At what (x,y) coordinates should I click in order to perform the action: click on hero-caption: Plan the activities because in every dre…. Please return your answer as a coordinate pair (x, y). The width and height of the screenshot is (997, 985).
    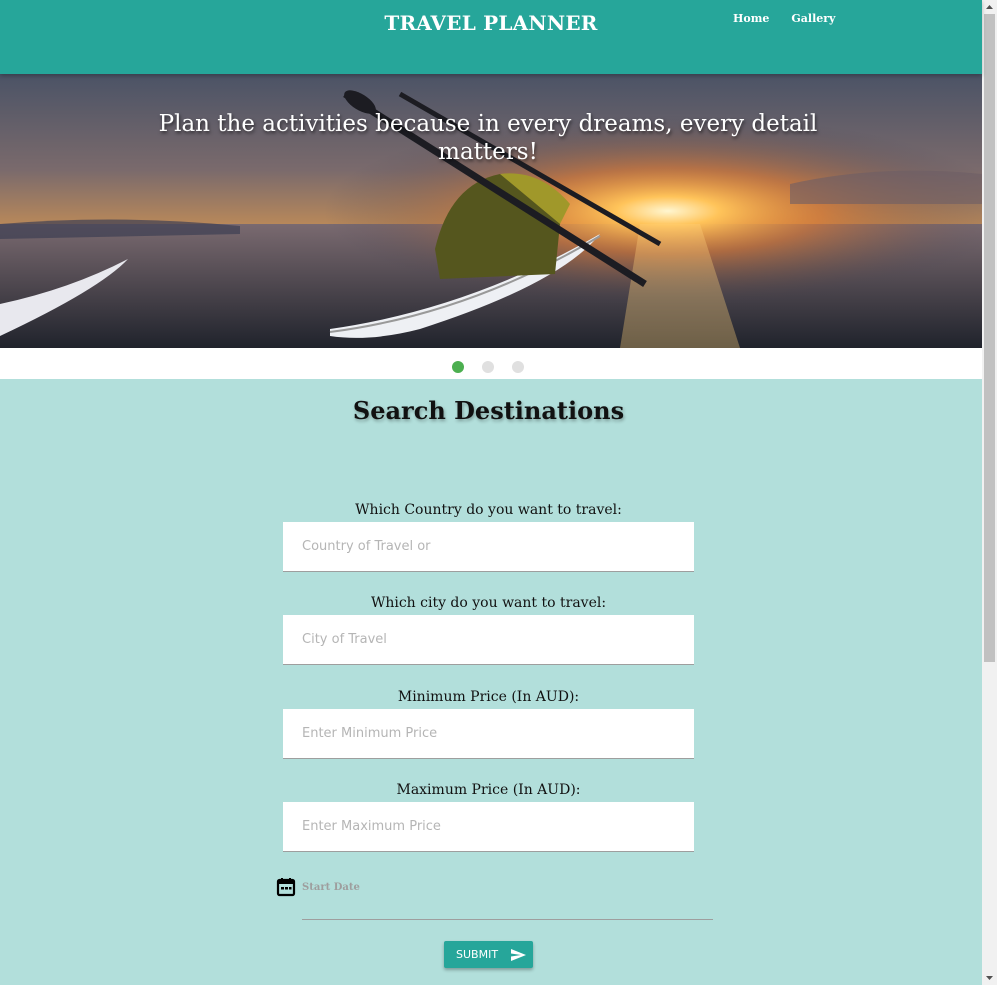
    Looking at the image, I should click on (488, 138).